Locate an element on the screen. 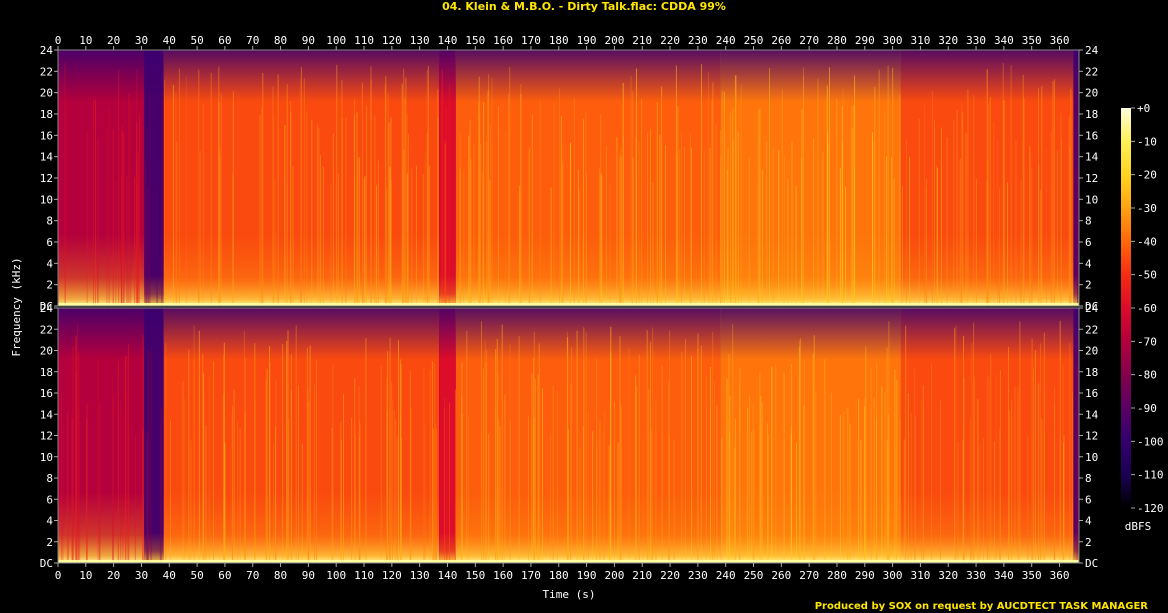 The width and height of the screenshot is (1168, 613). x-tick-label-bottom: 160 is located at coordinates (503, 575).